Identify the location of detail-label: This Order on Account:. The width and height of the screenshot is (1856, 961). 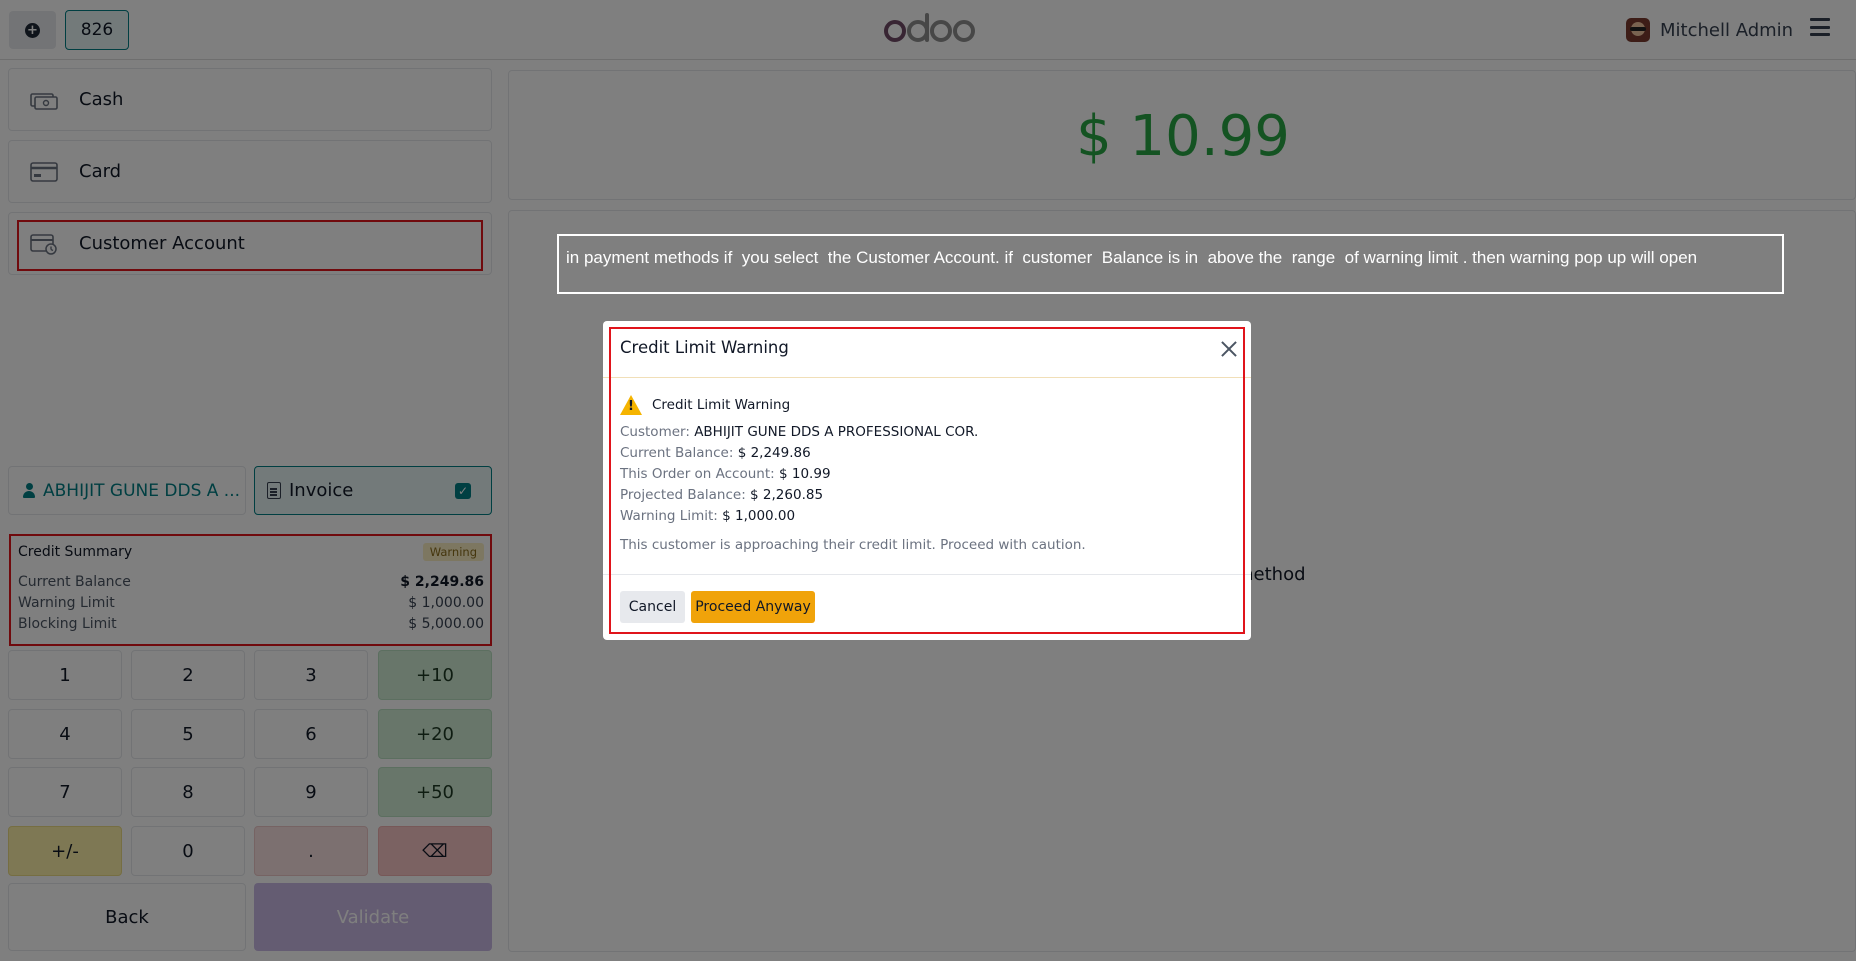
(697, 474).